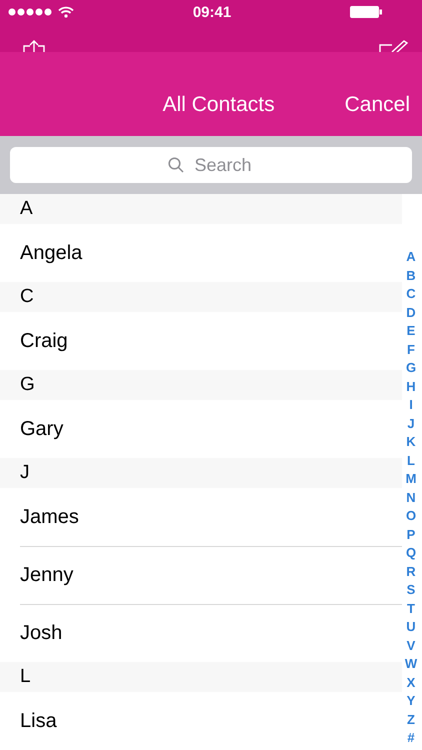 This screenshot has height=750, width=422. Describe the element at coordinates (201, 473) in the screenshot. I see `section-header: J` at that location.